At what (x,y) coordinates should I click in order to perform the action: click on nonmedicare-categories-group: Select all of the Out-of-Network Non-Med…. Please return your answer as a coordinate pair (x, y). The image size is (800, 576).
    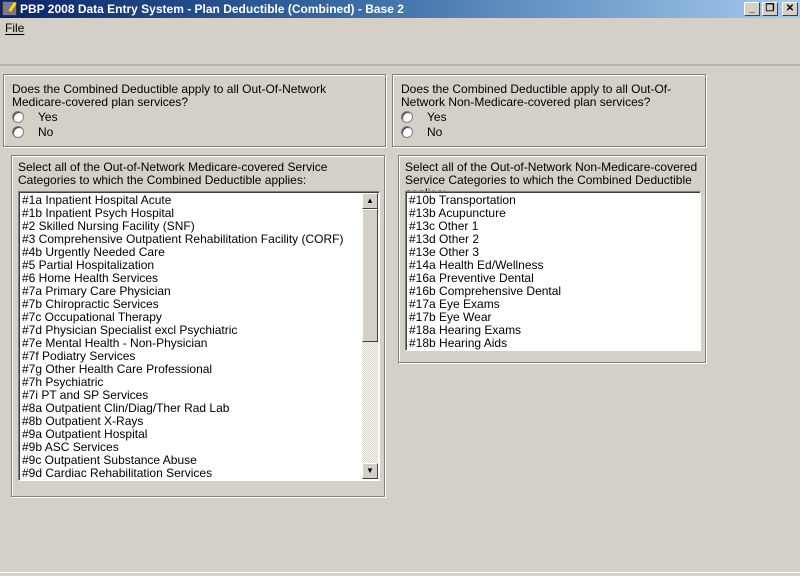
    Looking at the image, I should click on (552, 259).